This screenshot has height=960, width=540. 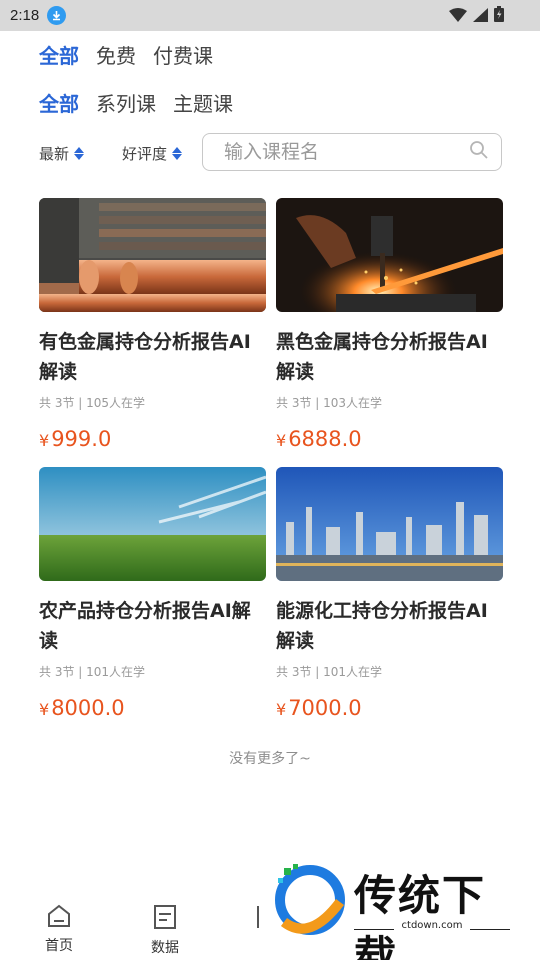 I want to click on sort-latest-label: 最新, so click(x=54, y=154).